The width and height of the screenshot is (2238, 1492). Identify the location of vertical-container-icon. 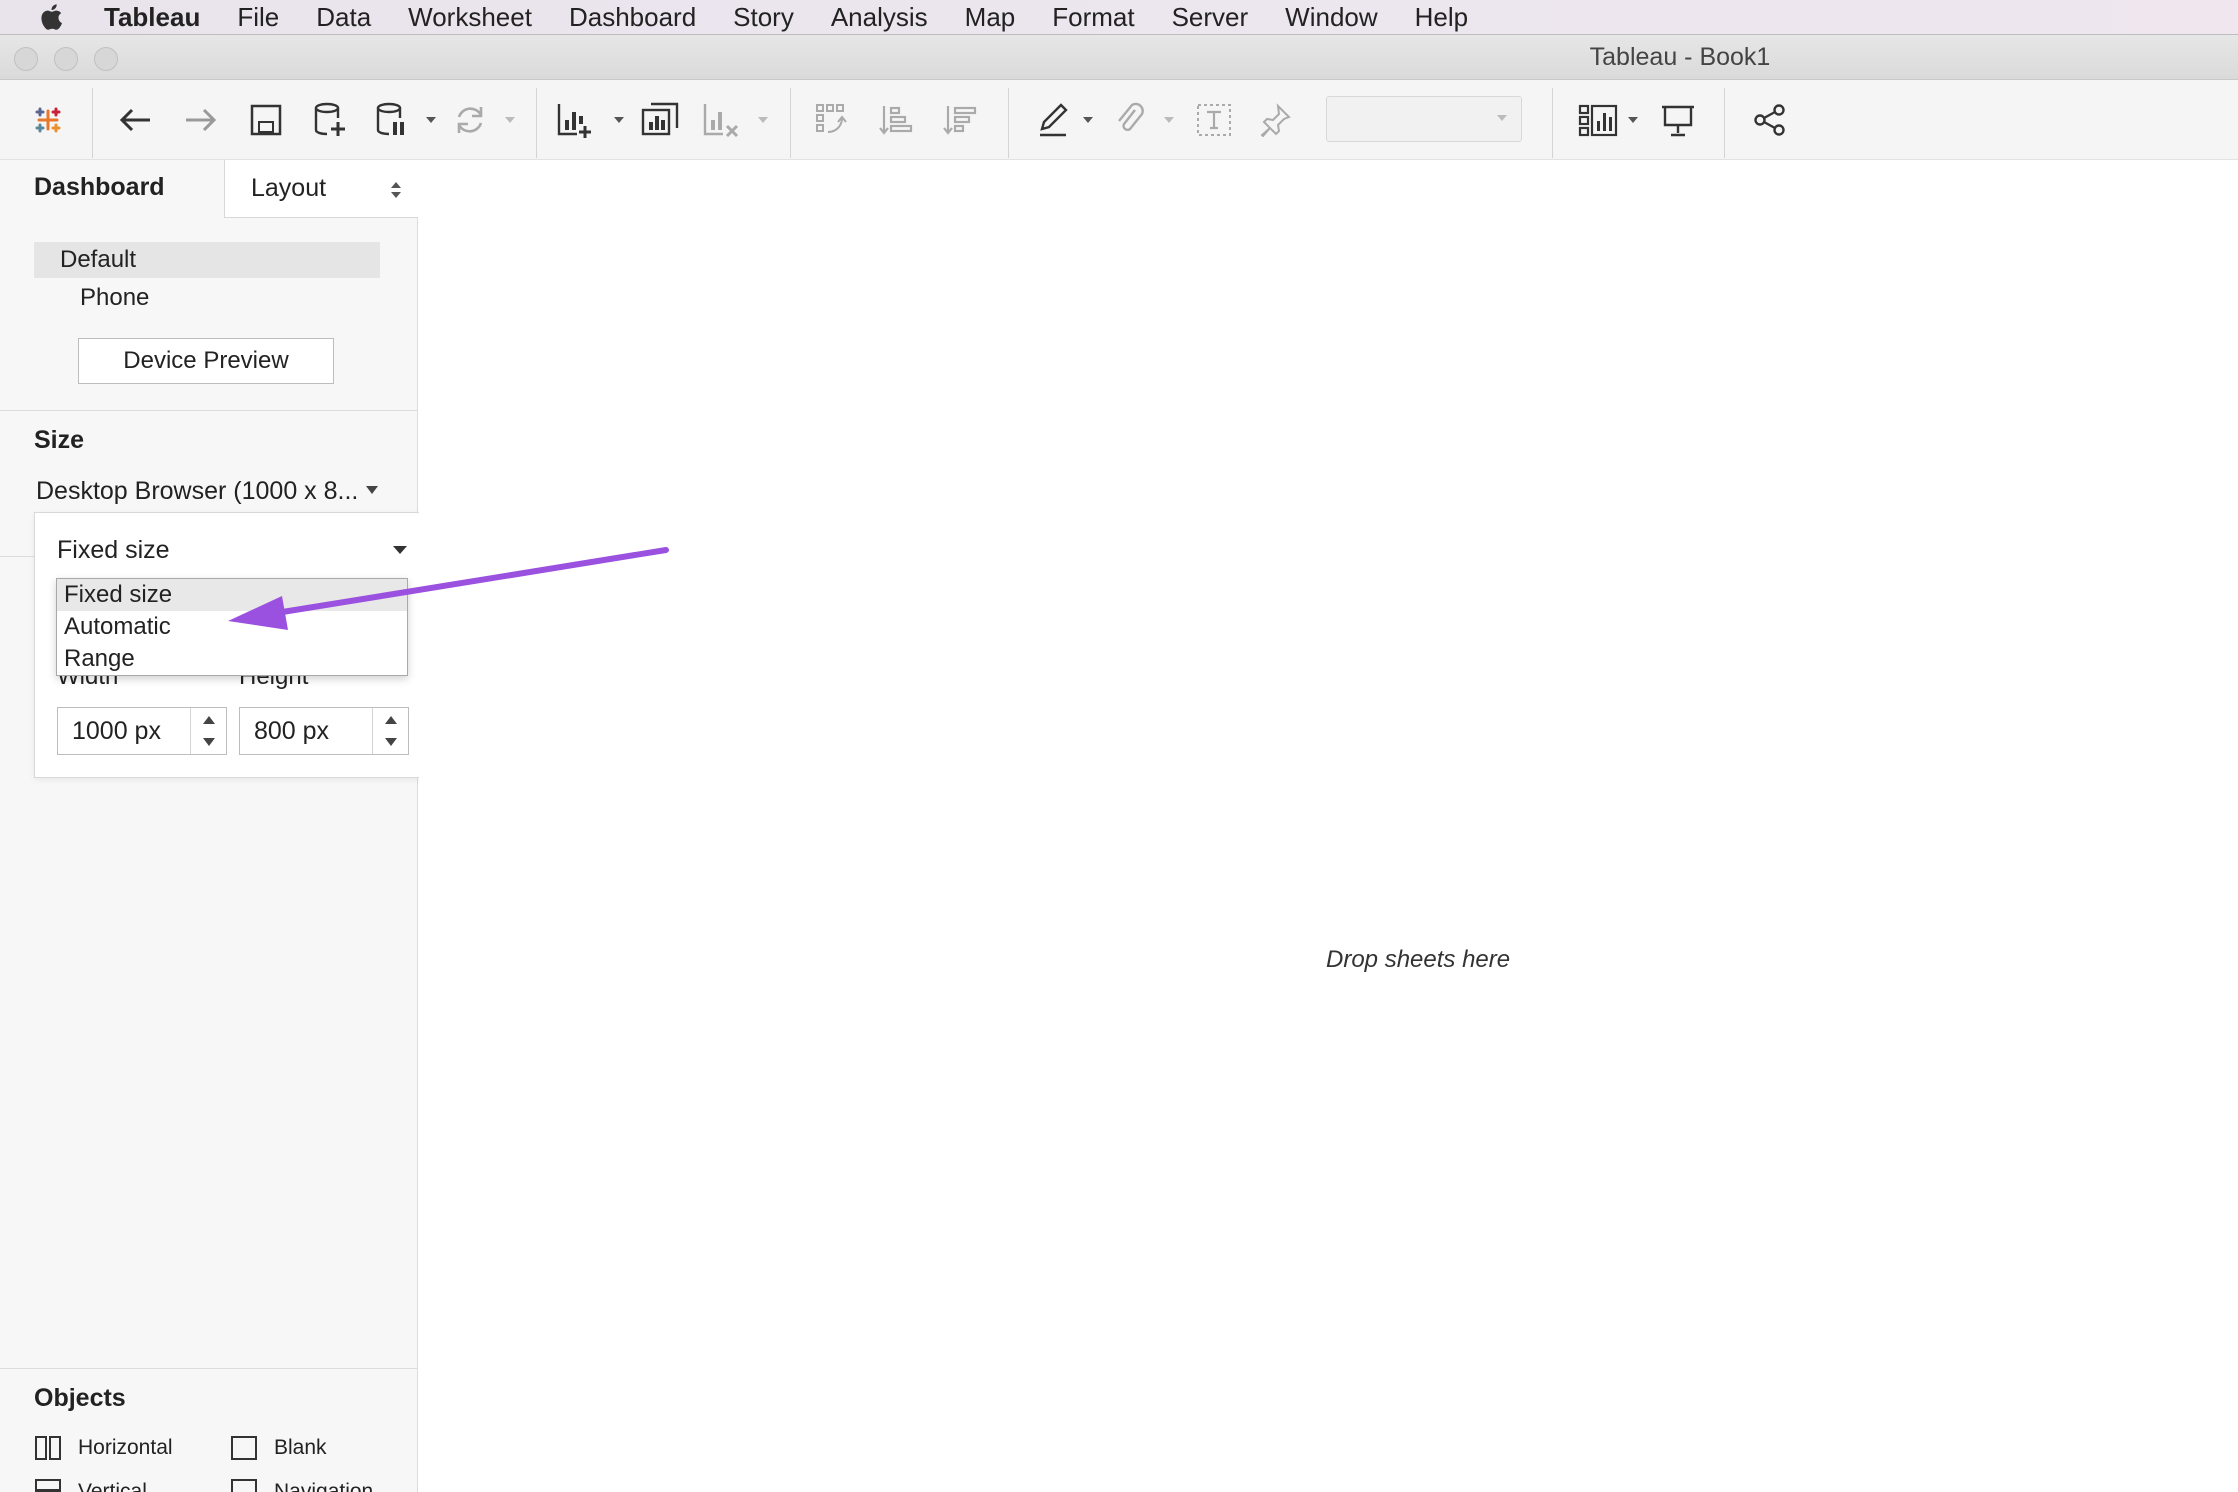
(48, 1485).